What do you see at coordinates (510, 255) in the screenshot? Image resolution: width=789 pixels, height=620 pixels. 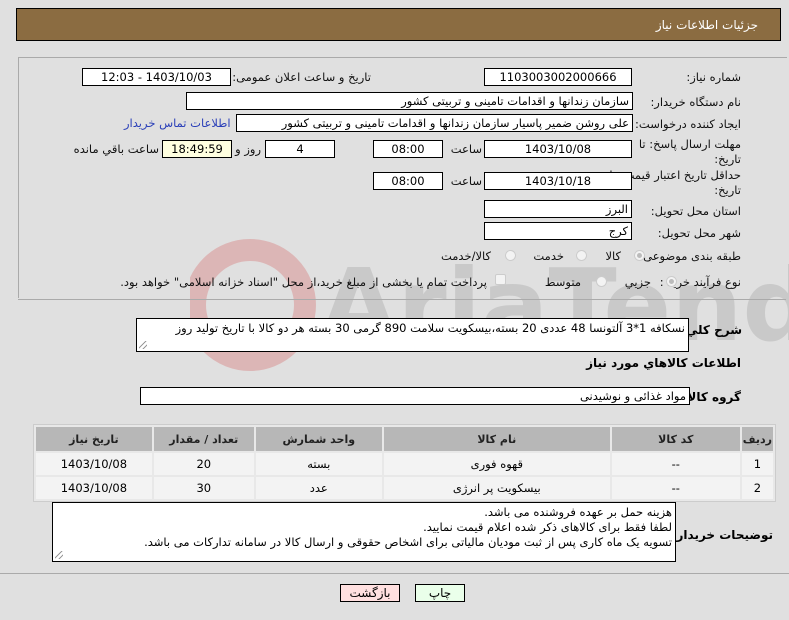 I see `category-radio-goods-service` at bounding box center [510, 255].